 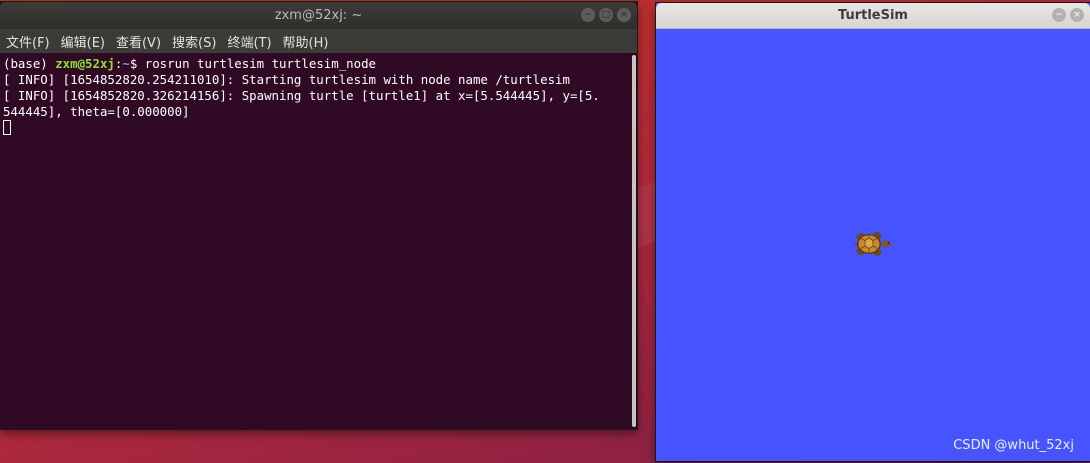 I want to click on terminal-scrollbar, so click(x=634, y=241).